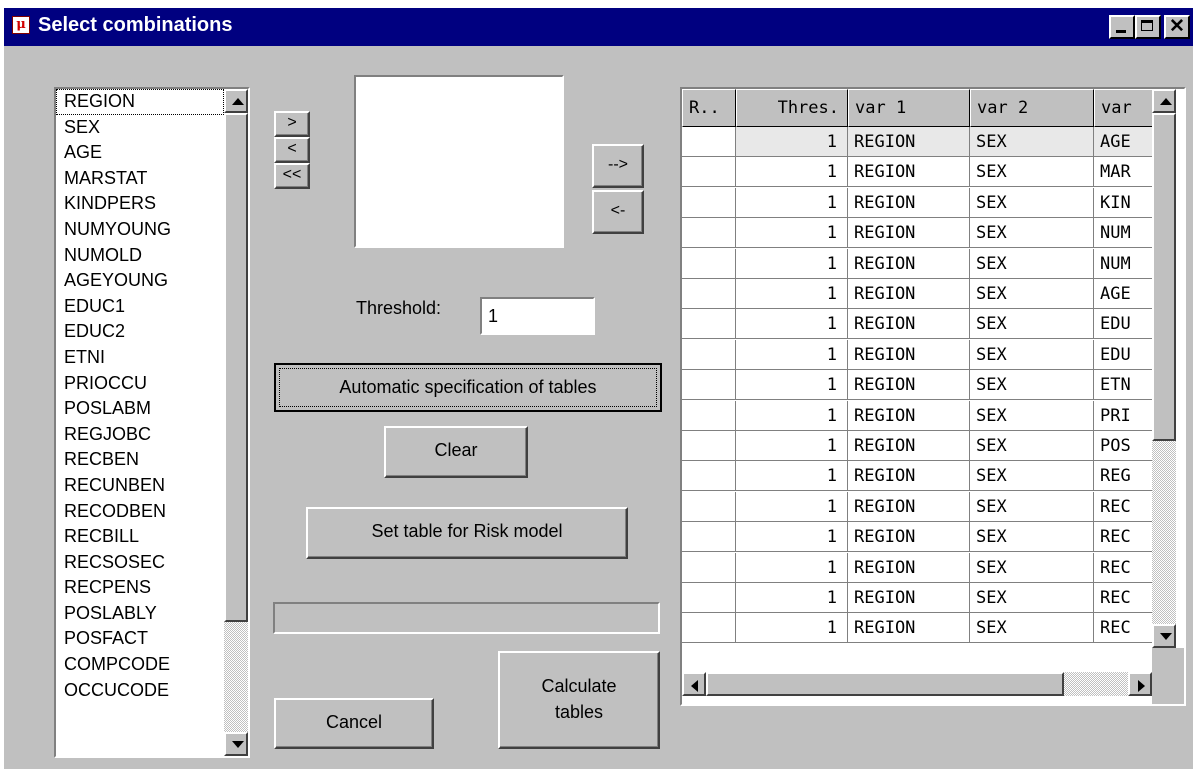  I want to click on remove-variable-button: <, so click(292, 150).